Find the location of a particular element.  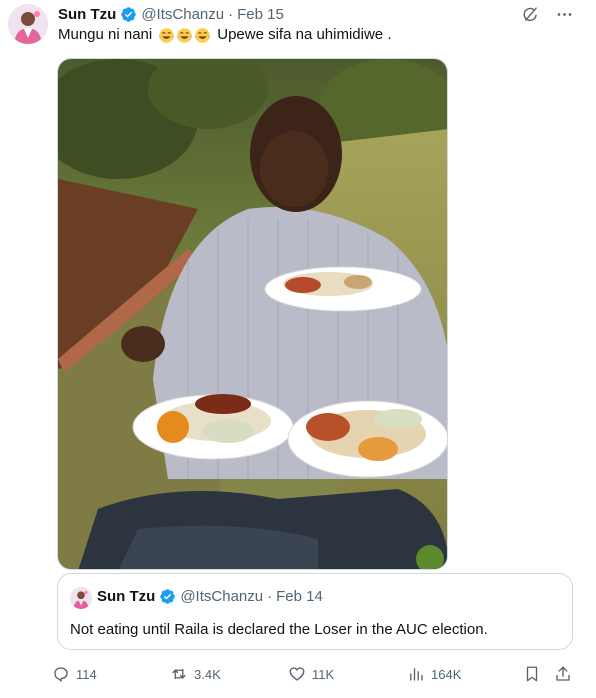

share-icon is located at coordinates (563, 673).